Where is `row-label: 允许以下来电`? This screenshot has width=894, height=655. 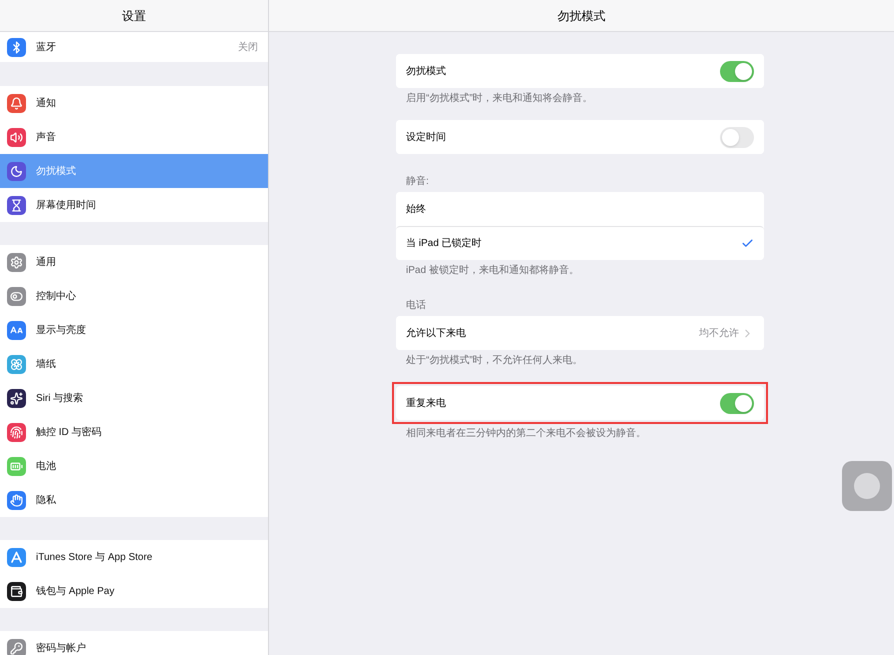
row-label: 允许以下来电 is located at coordinates (436, 333).